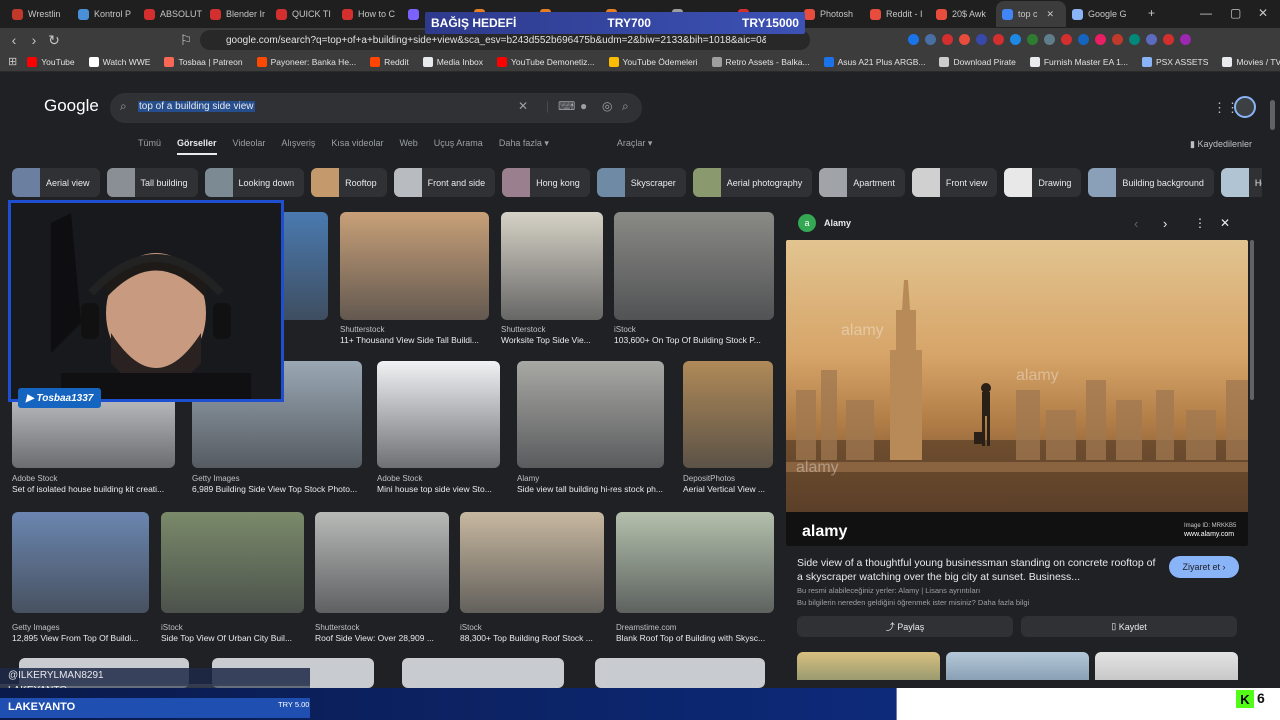  I want to click on related-chip: Aerial photography, so click(752, 182).